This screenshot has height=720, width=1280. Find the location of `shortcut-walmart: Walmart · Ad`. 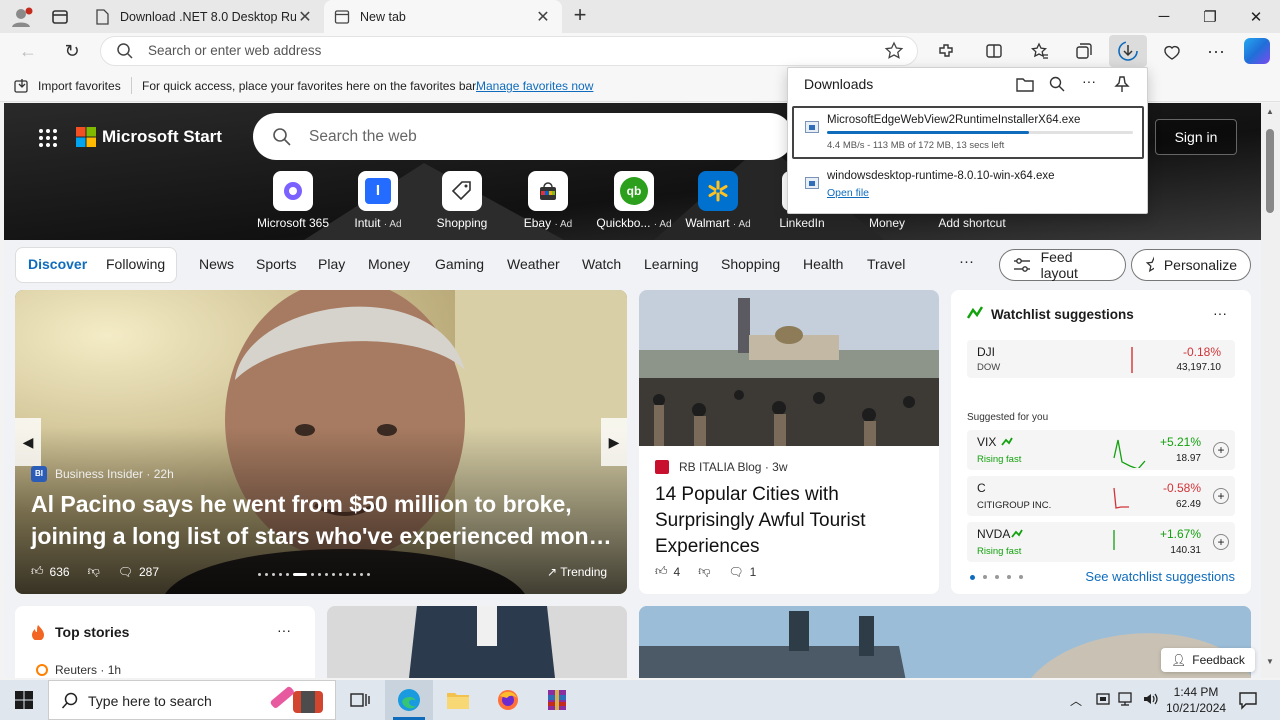

shortcut-walmart: Walmart · Ad is located at coordinates (718, 200).